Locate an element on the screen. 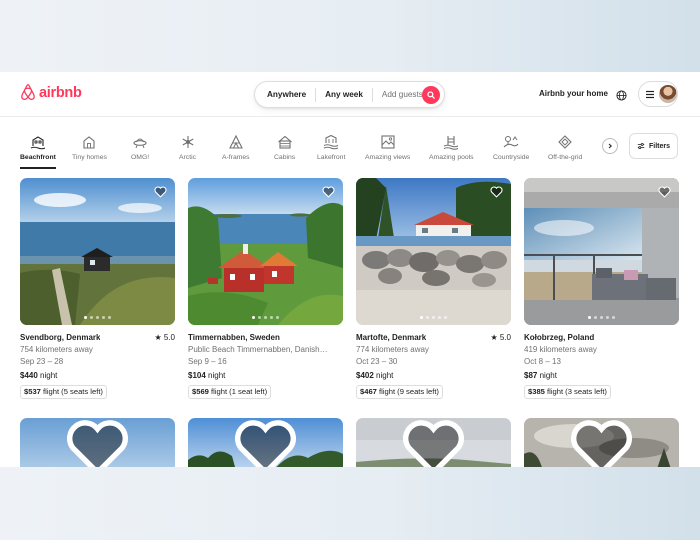  views-icon is located at coordinates (388, 142).